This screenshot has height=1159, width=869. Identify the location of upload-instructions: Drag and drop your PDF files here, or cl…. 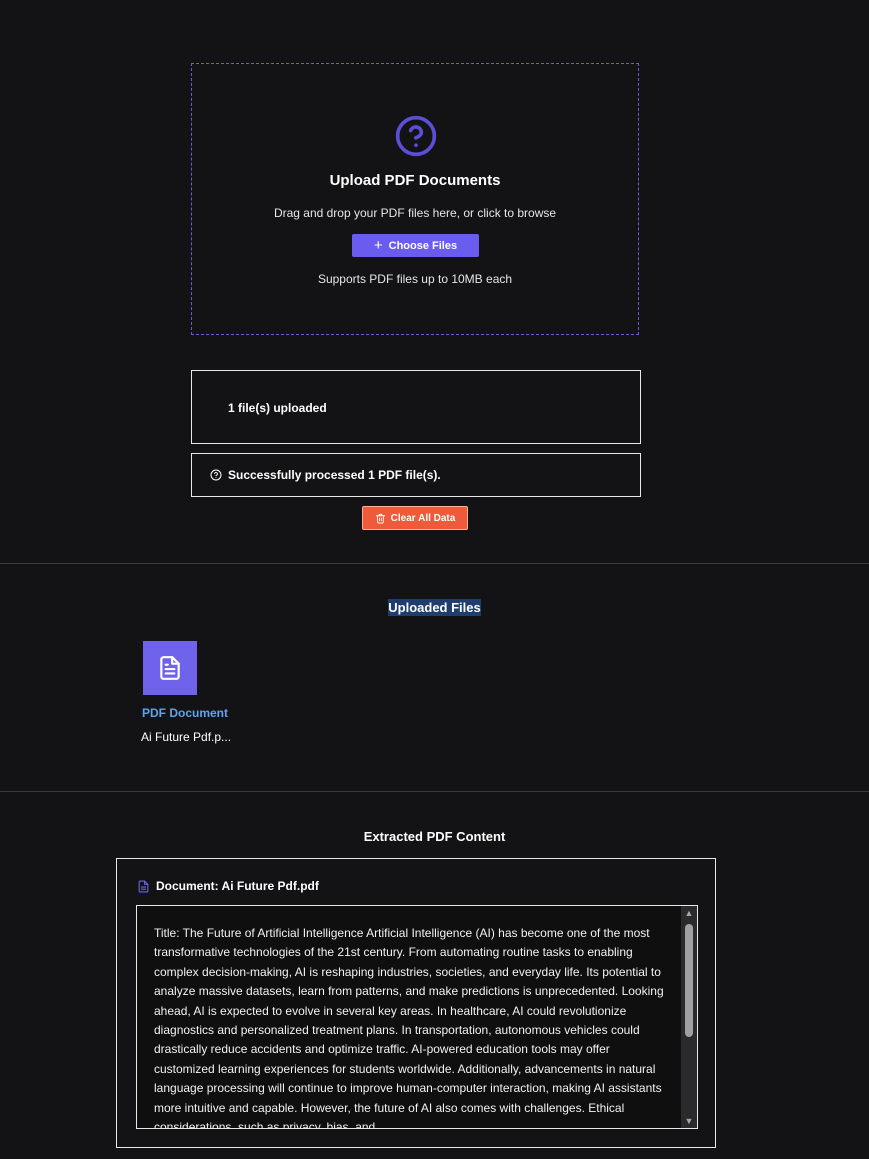
(415, 213).